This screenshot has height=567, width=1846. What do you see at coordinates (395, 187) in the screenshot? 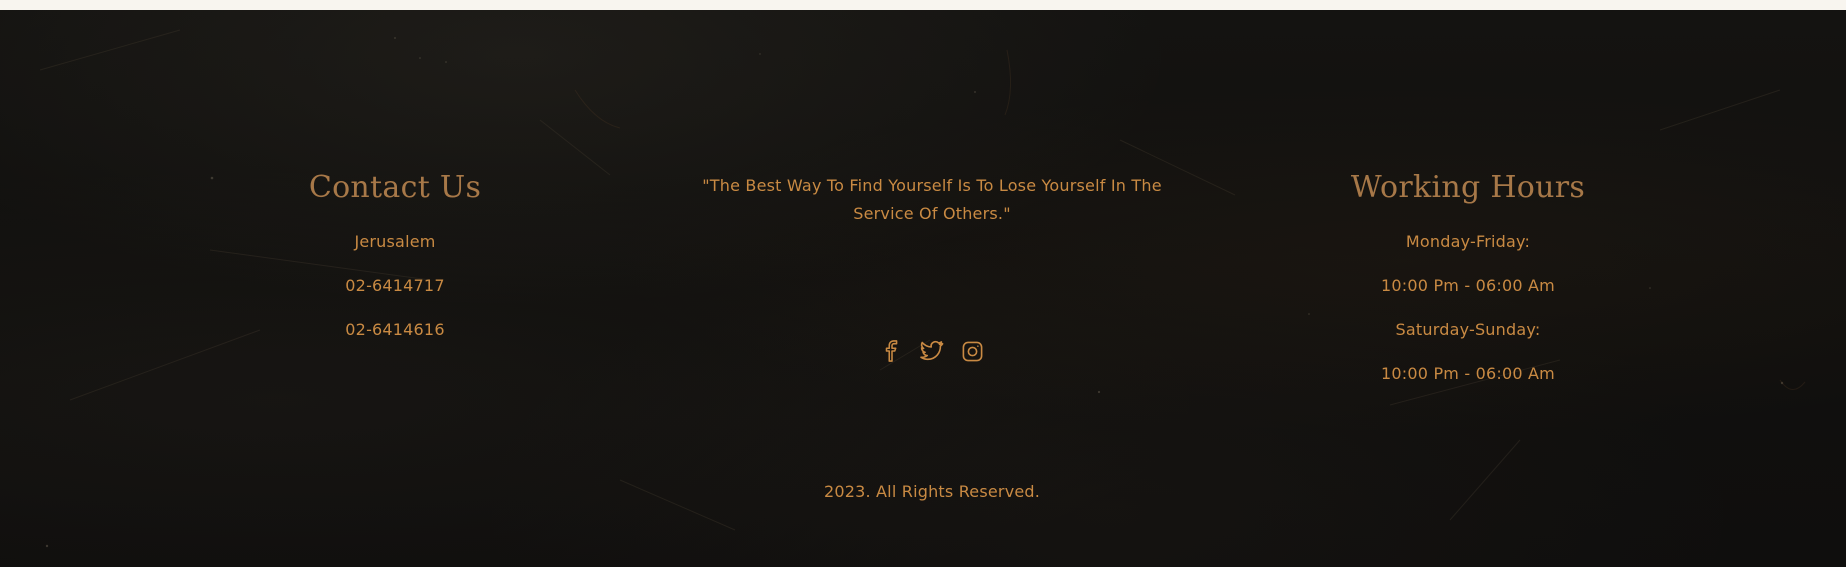
I see `contact-us-title: Contact Us` at bounding box center [395, 187].